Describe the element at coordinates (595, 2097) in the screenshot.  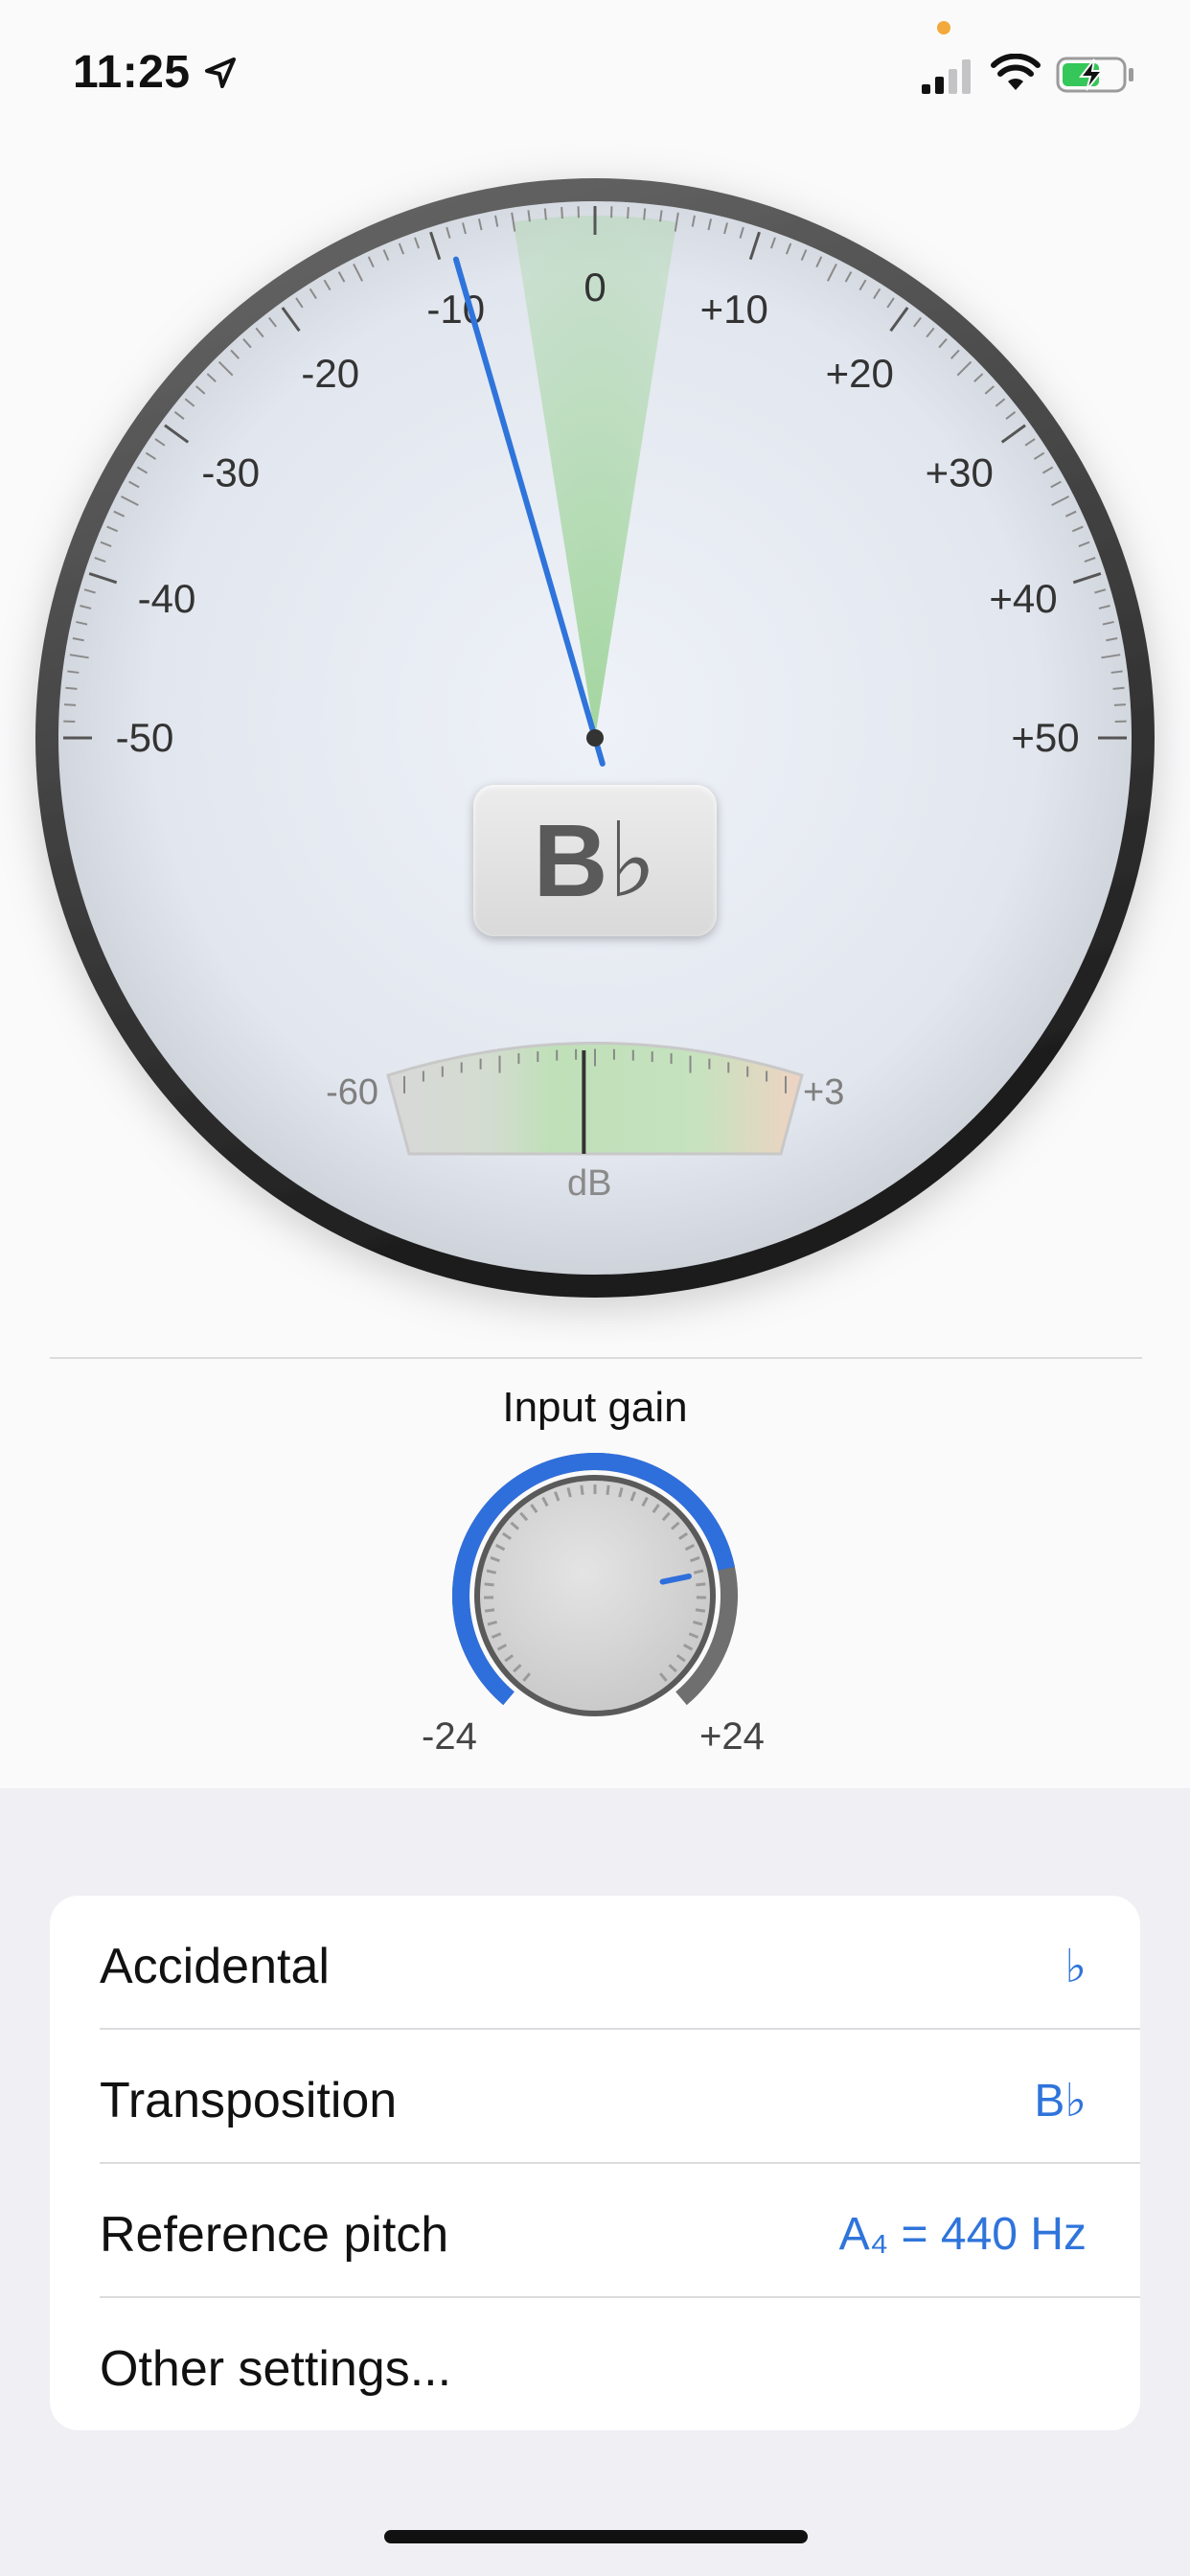
I see `setting-row-transposition: Transposition B♭` at that location.